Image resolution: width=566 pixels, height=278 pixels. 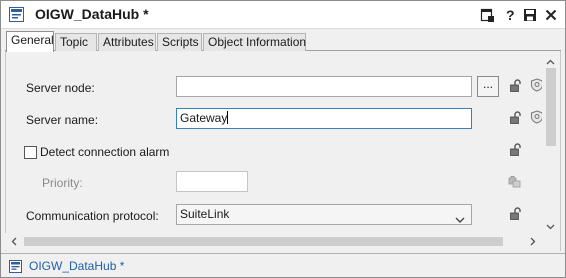 I want to click on horizontal-scroll-thumb, so click(x=263, y=241).